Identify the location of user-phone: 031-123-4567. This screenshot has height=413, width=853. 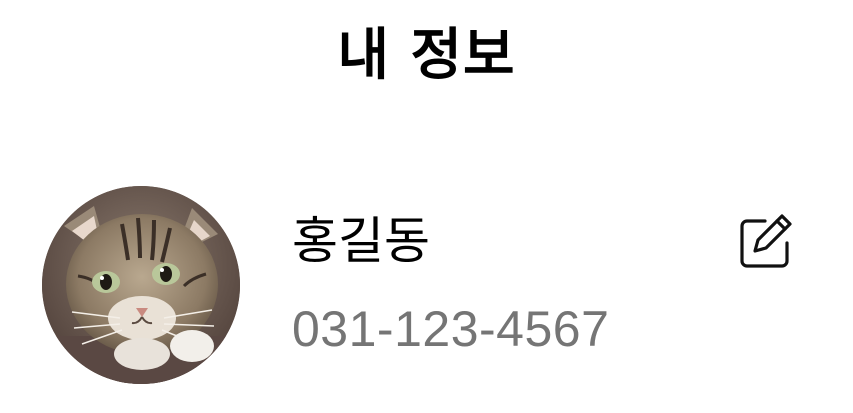
(451, 329).